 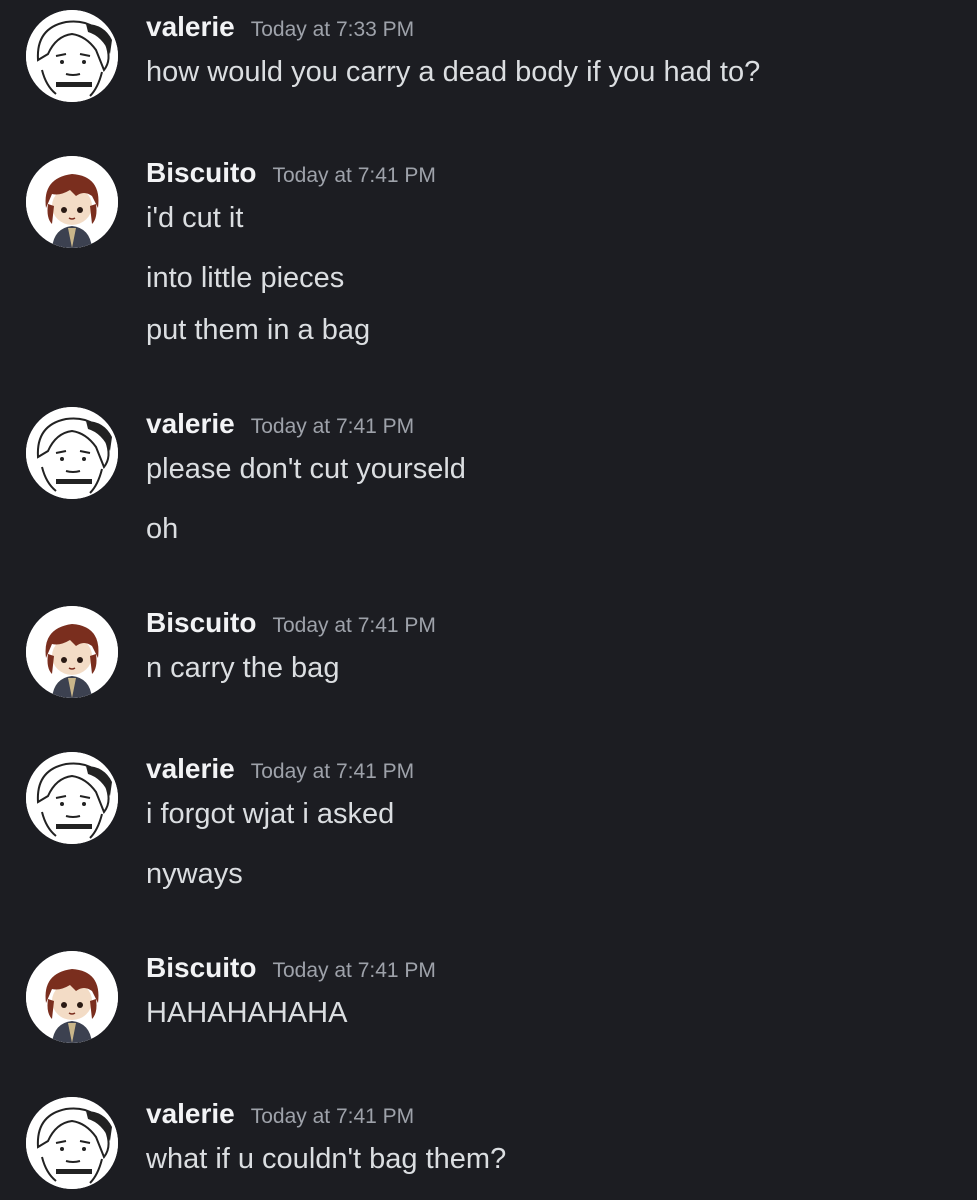 What do you see at coordinates (247, 1013) in the screenshot?
I see `message-text: HAHAHAHAHA` at bounding box center [247, 1013].